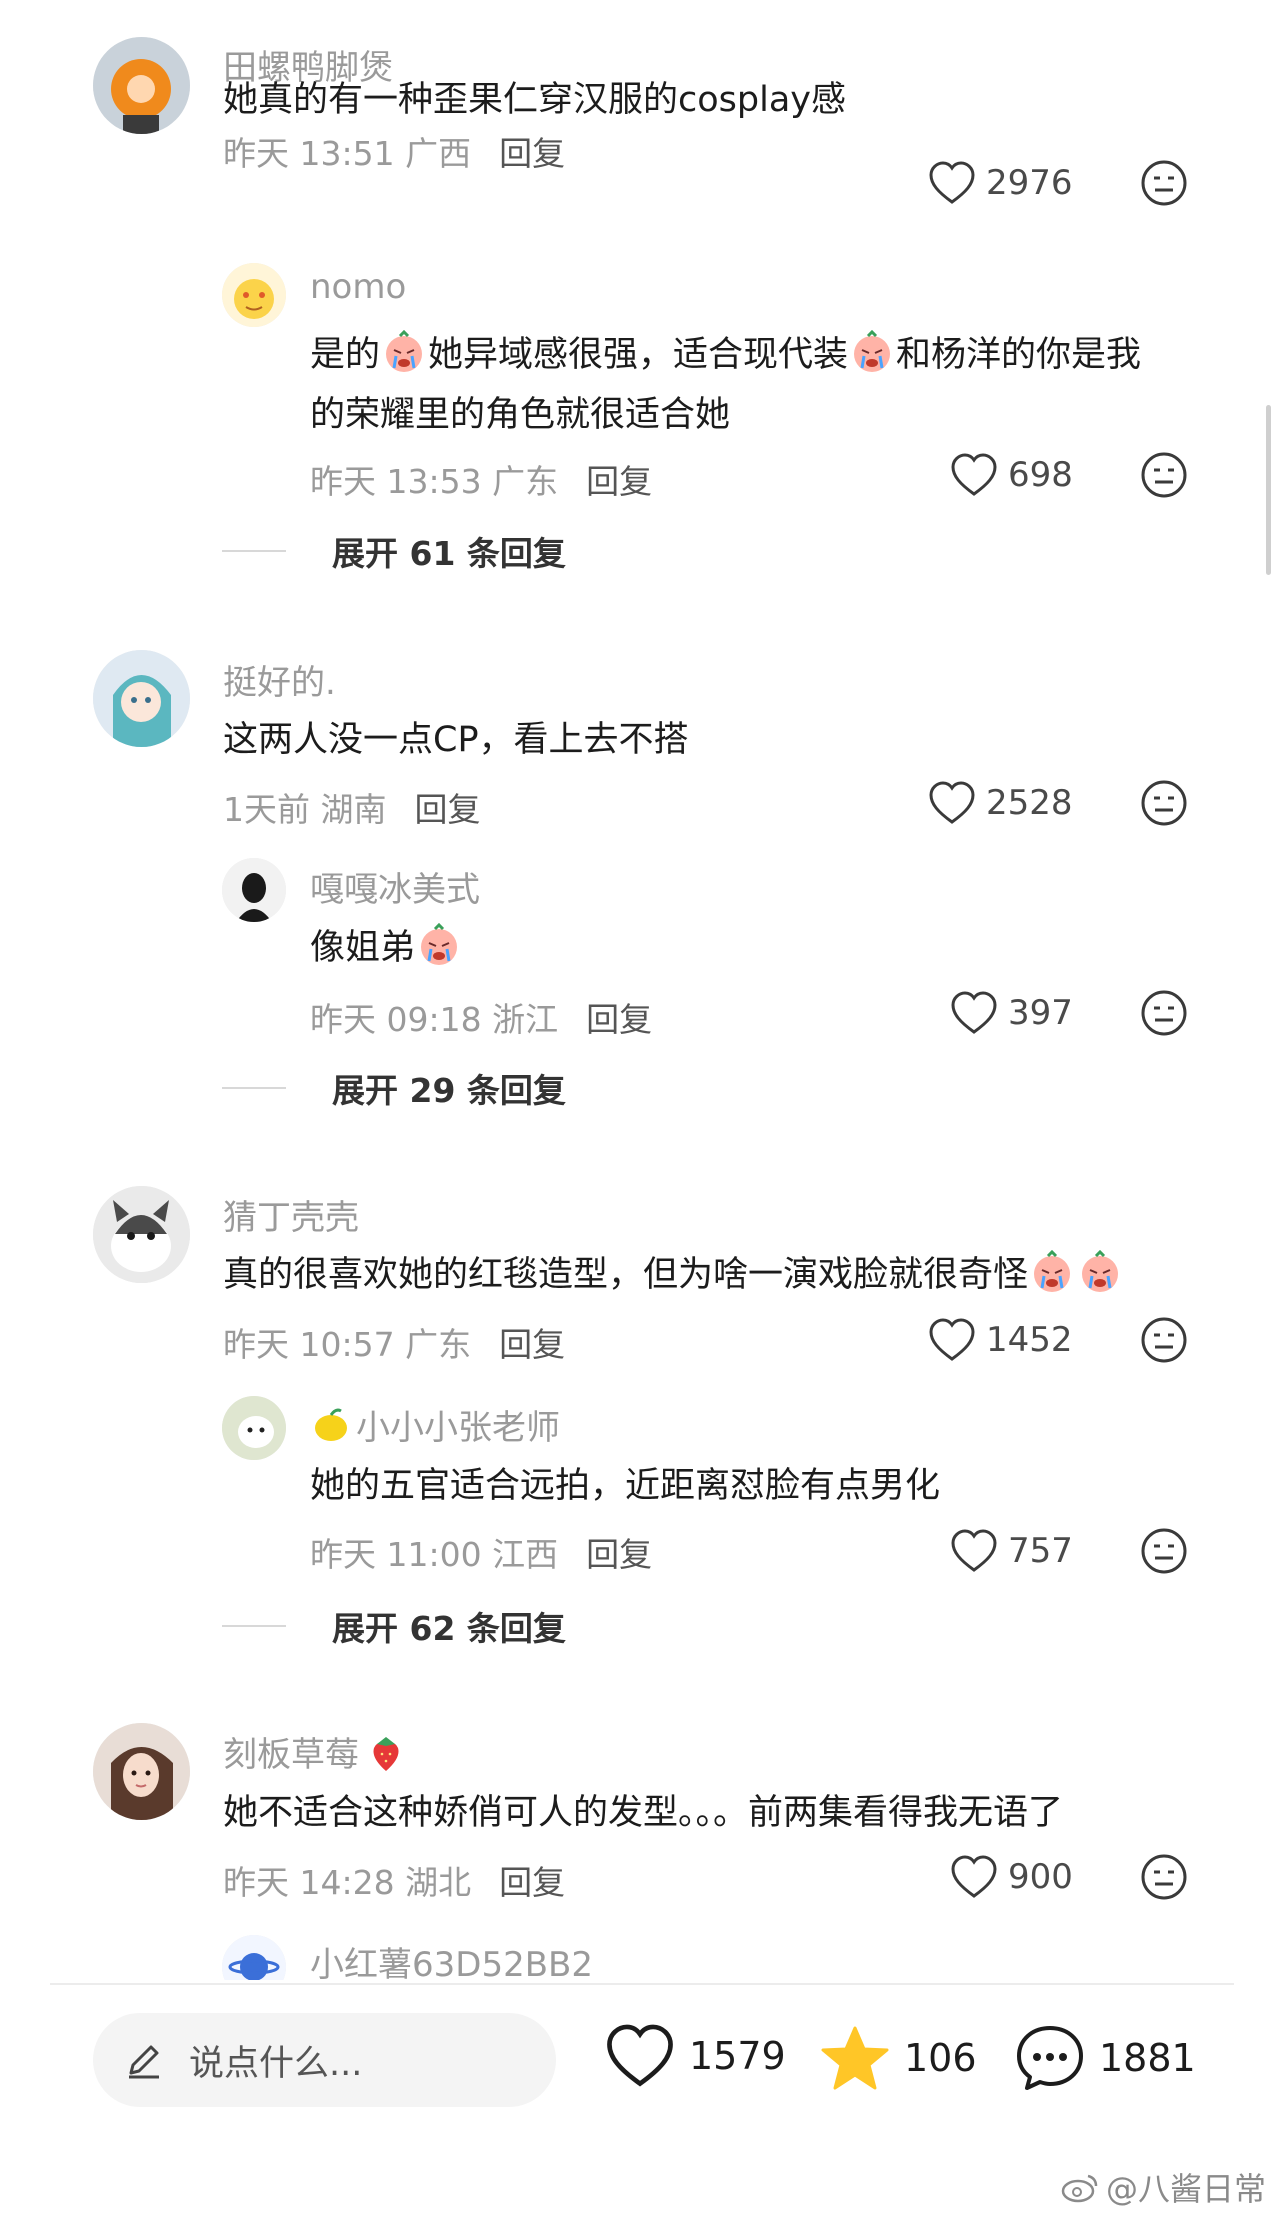  I want to click on watermark: @八酱日常, so click(1163, 2187).